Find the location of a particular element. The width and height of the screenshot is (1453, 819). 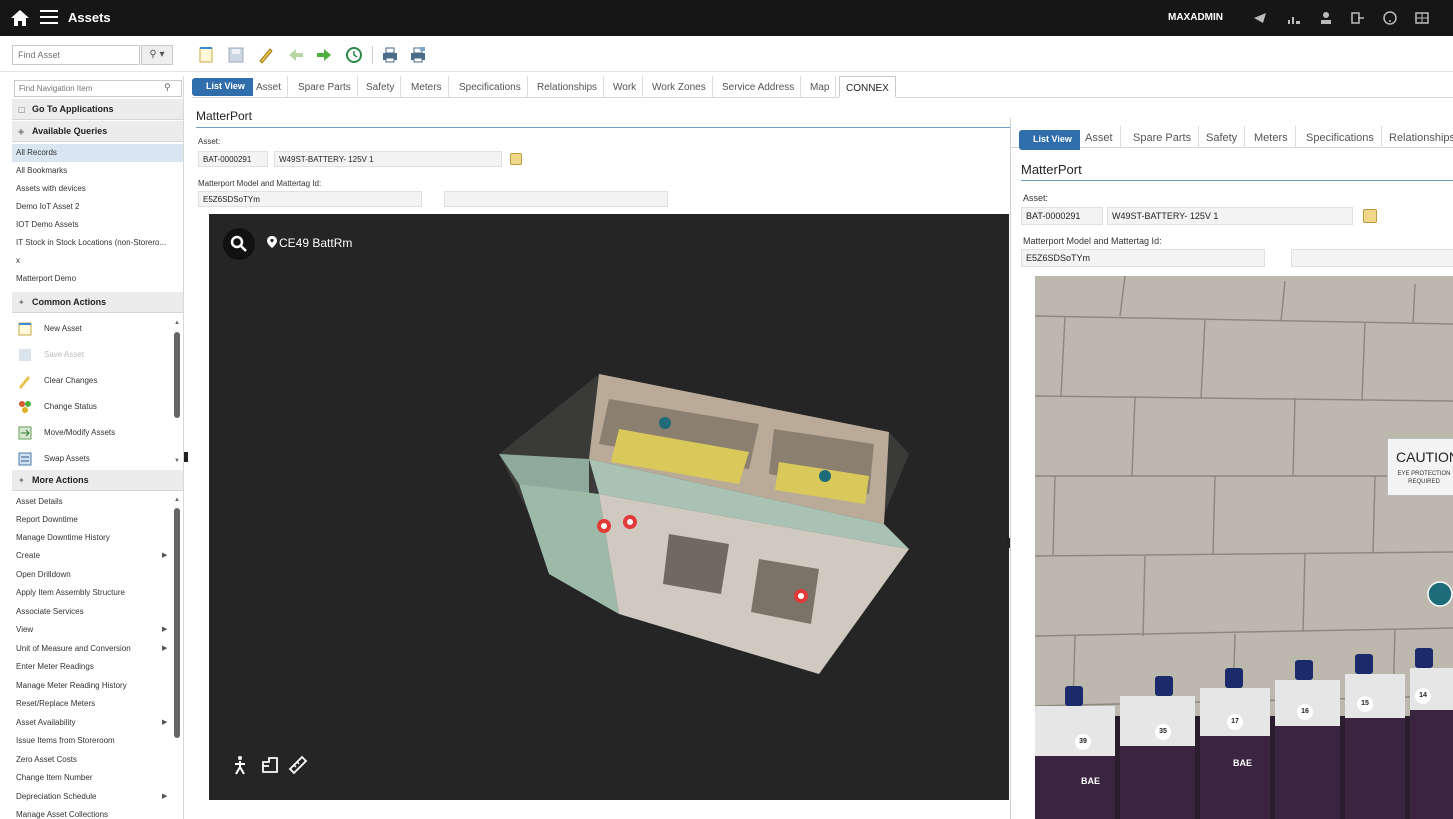

clear-changes-icon is located at coordinates (266, 55).